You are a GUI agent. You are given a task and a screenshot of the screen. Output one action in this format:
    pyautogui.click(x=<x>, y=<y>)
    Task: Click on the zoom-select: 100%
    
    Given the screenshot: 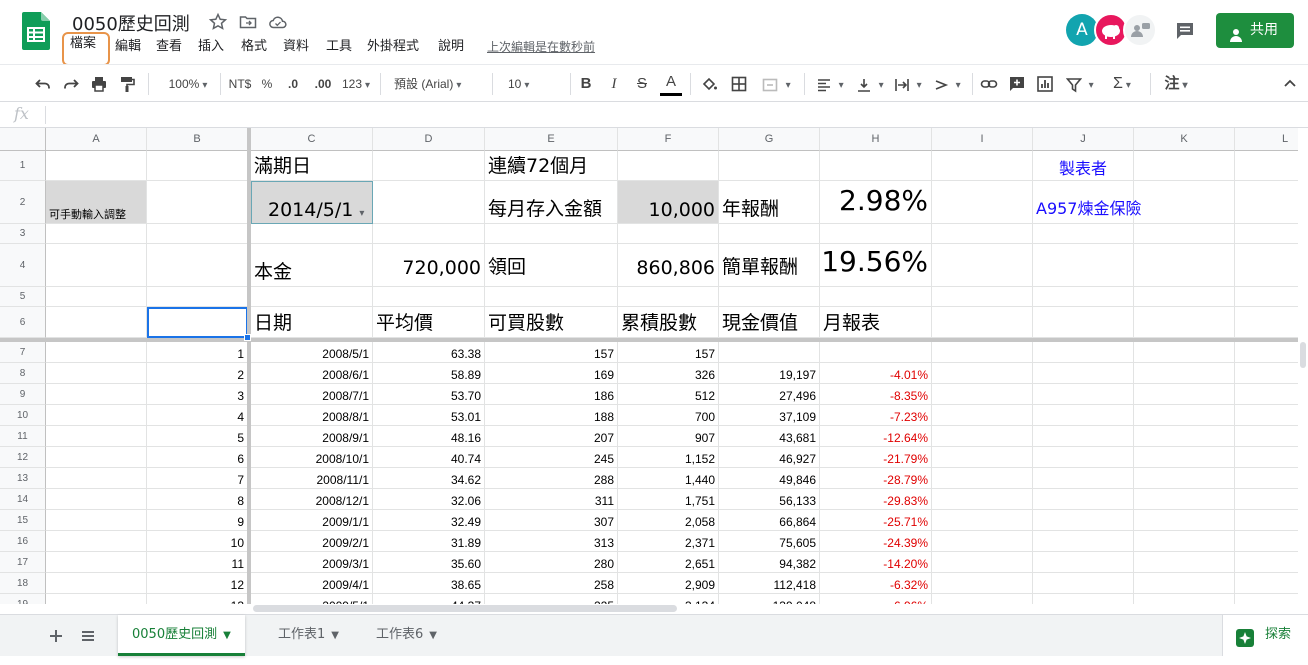 What is the action you would take?
    pyautogui.click(x=188, y=84)
    